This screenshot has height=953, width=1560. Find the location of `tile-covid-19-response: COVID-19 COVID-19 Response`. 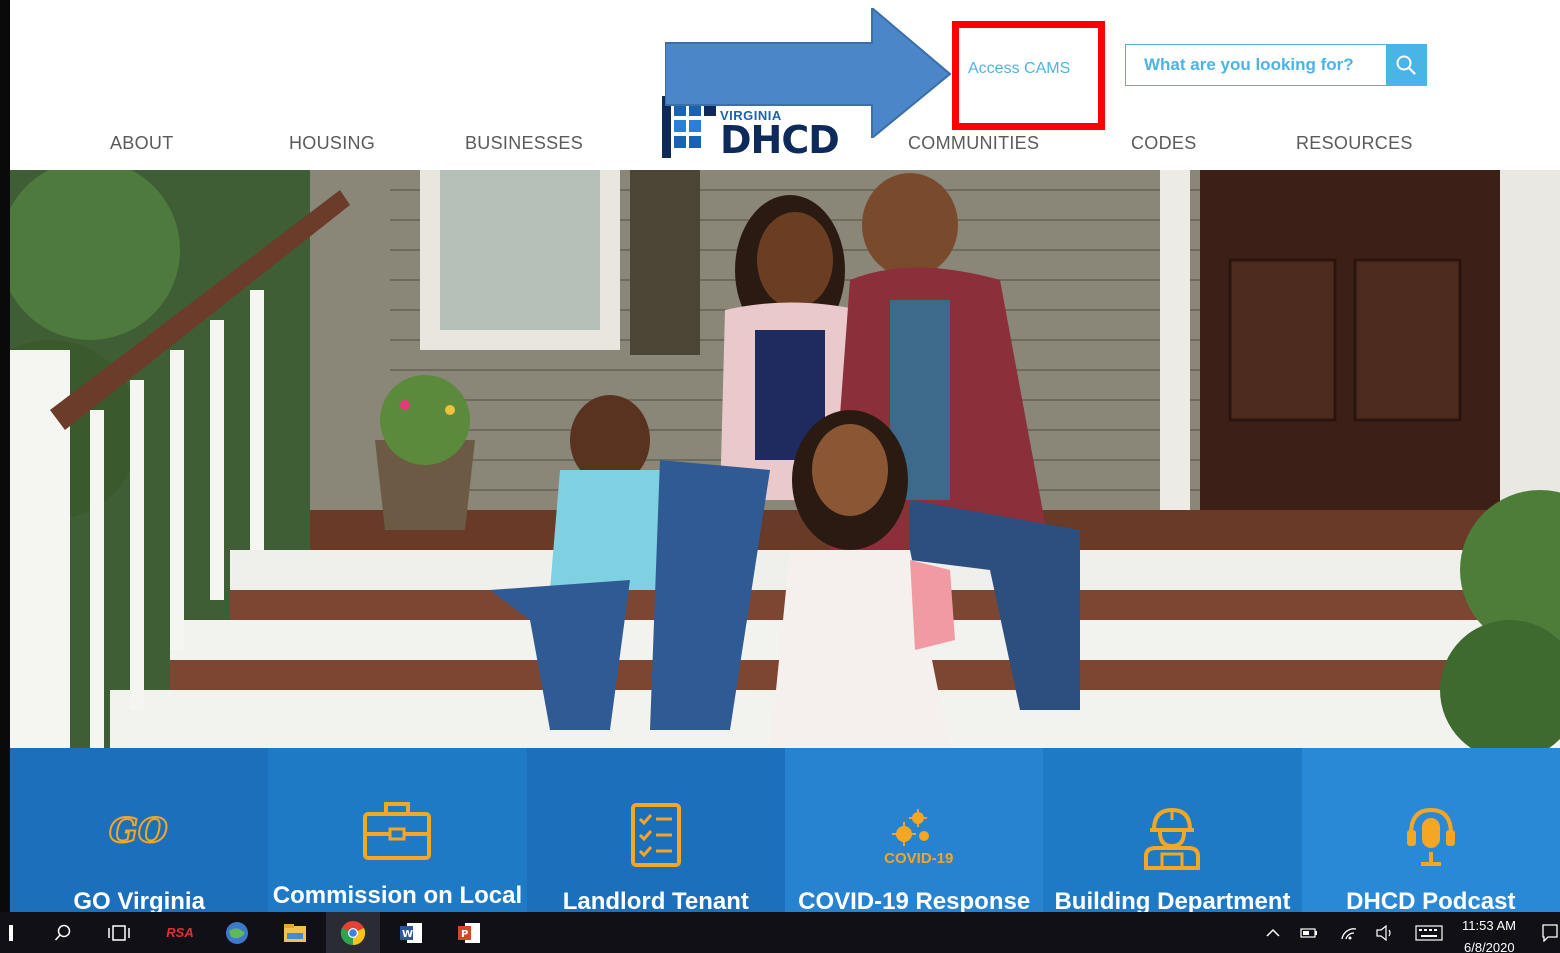

tile-covid-19-response: COVID-19 COVID-19 Response is located at coordinates (914, 830).